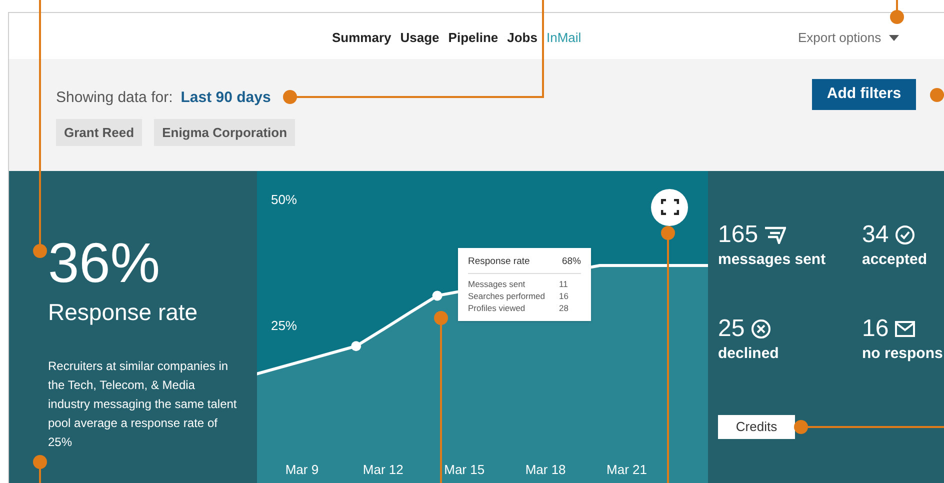 The height and width of the screenshot is (483, 944). I want to click on x-tick-label: Mar 9, so click(302, 469).